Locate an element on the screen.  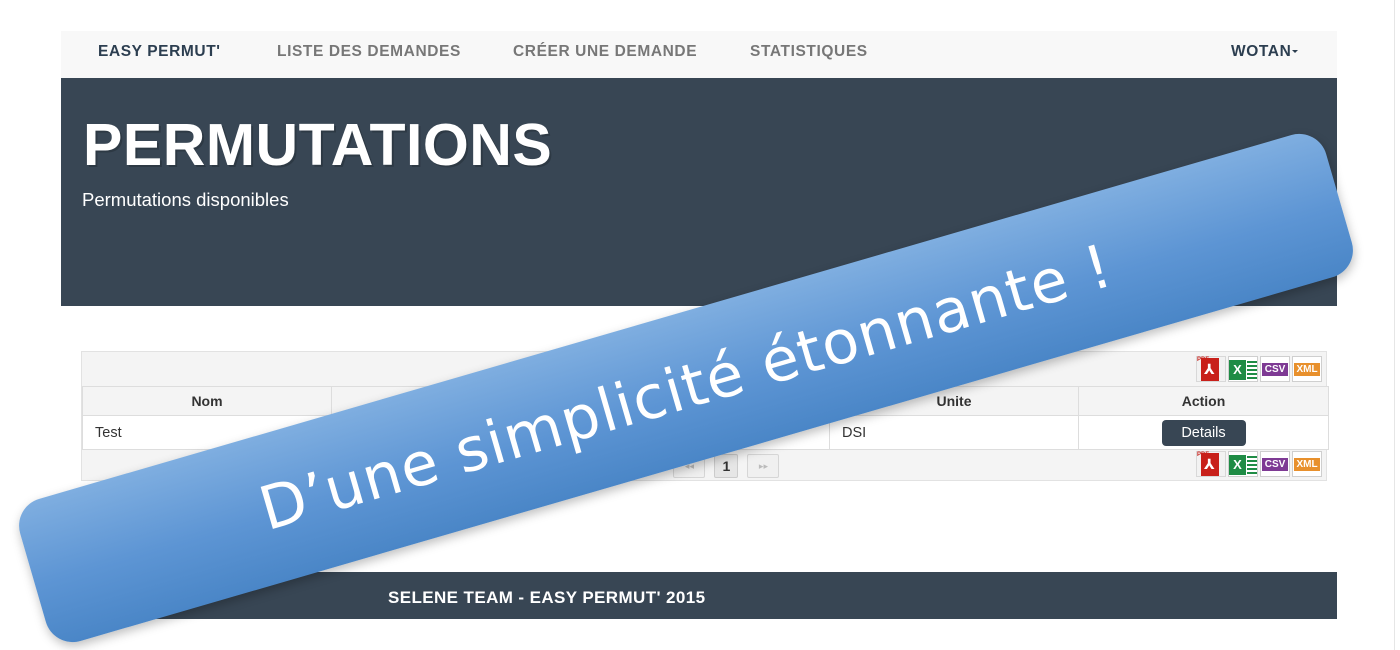
cell-action: Details is located at coordinates (1203, 432).